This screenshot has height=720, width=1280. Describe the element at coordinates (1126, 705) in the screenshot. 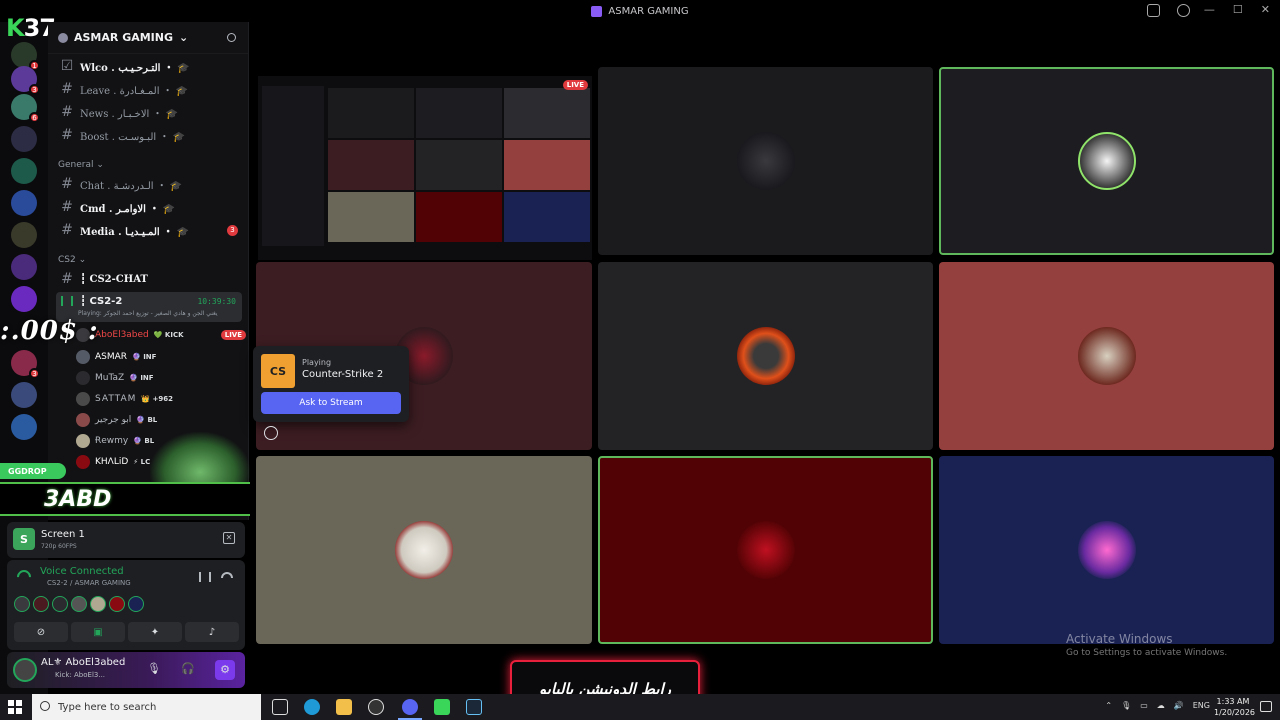

I see `microphone-tray-icon: 🎙` at that location.